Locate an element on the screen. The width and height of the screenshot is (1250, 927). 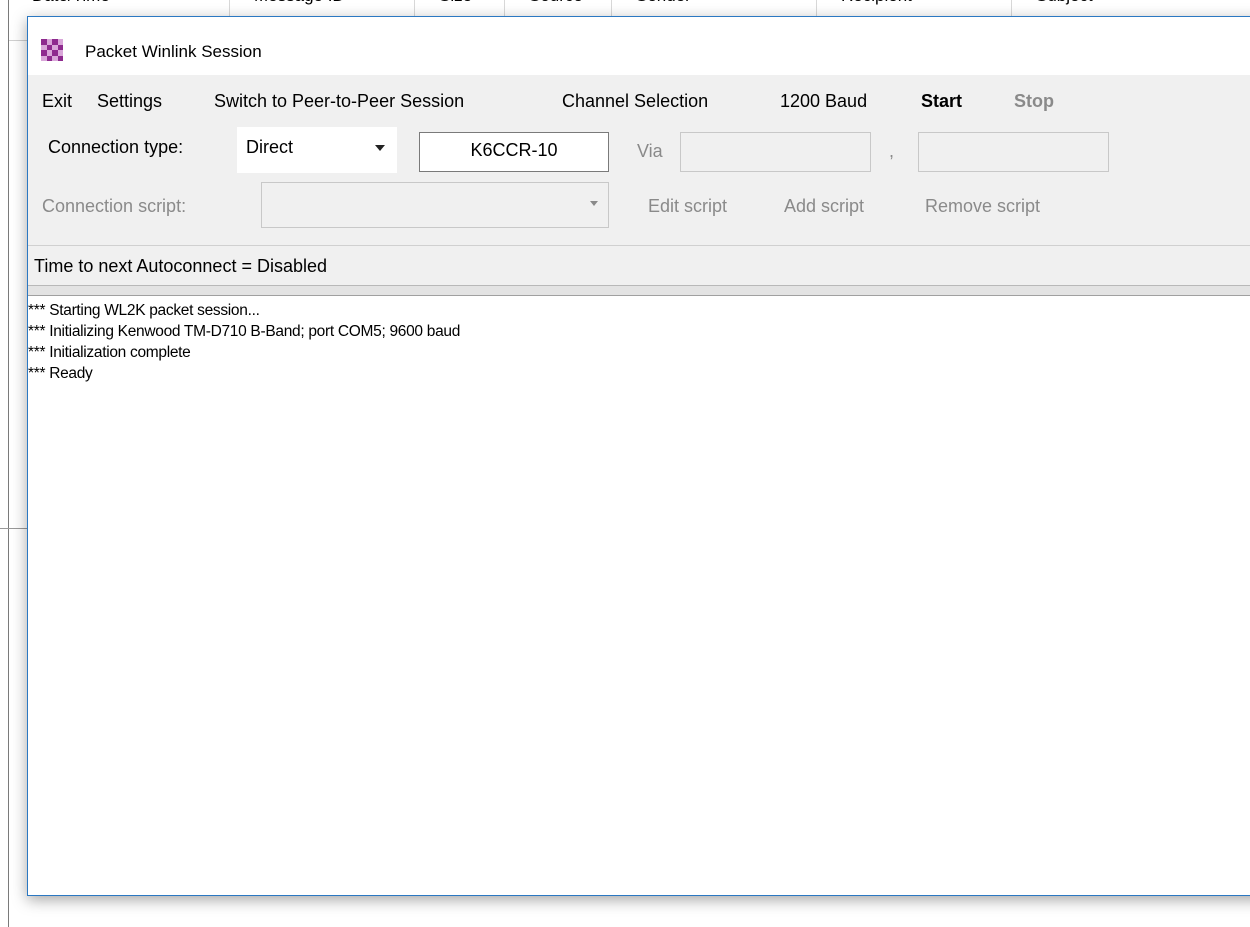
callsign-input: K6CCR-10 is located at coordinates (514, 152).